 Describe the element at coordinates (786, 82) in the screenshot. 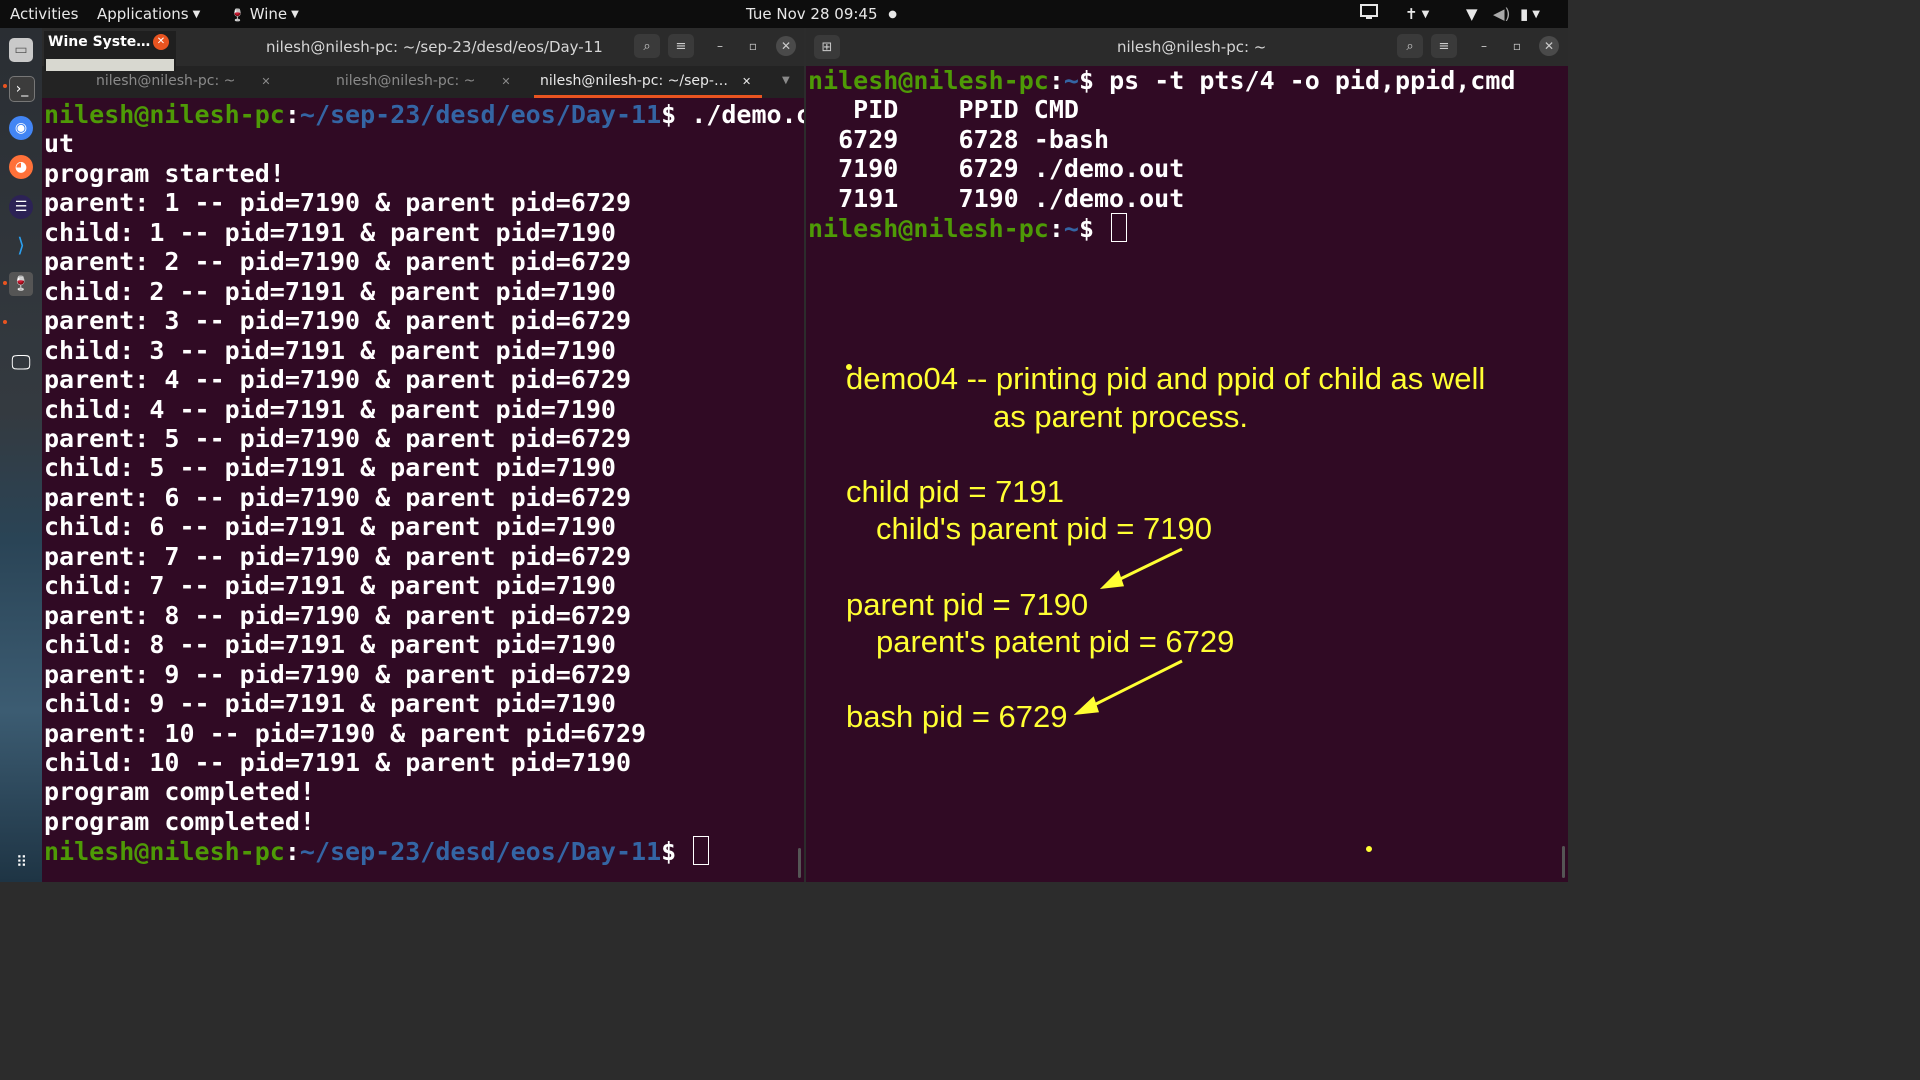

I see `tab-overflow-chevron-icon: ▼` at that location.